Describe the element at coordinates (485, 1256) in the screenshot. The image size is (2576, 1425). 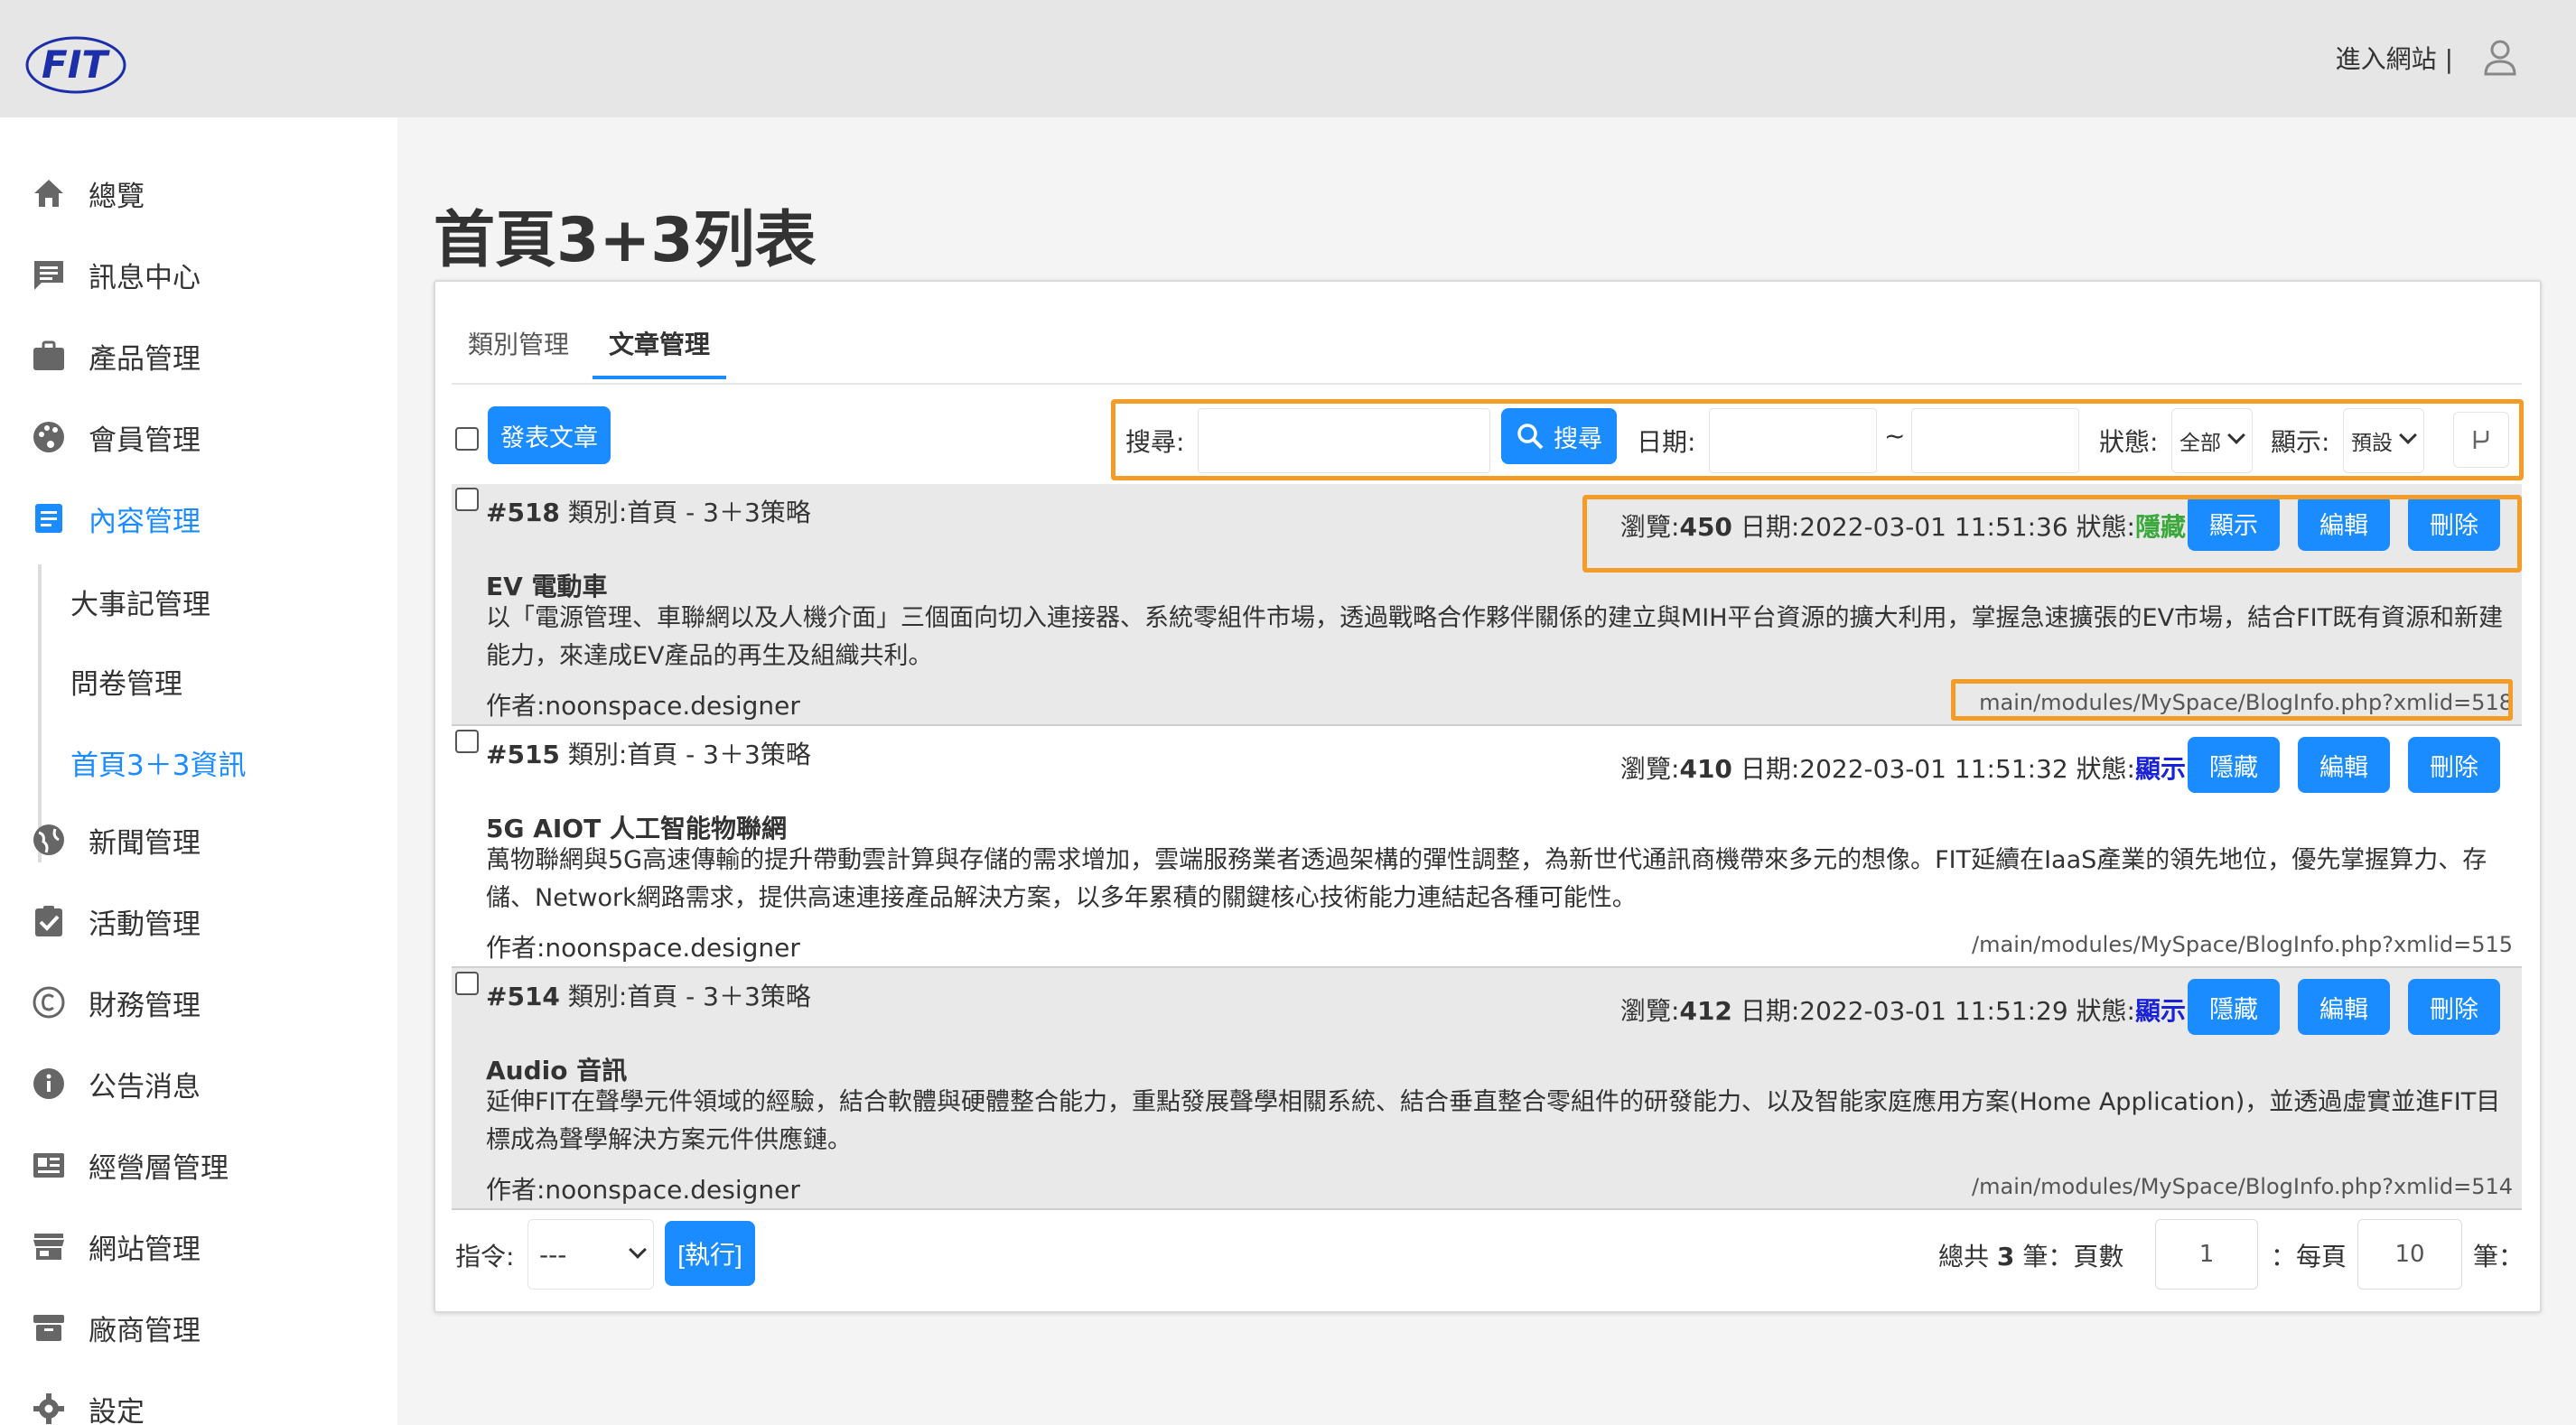
I see `command-label: 指令:` at that location.